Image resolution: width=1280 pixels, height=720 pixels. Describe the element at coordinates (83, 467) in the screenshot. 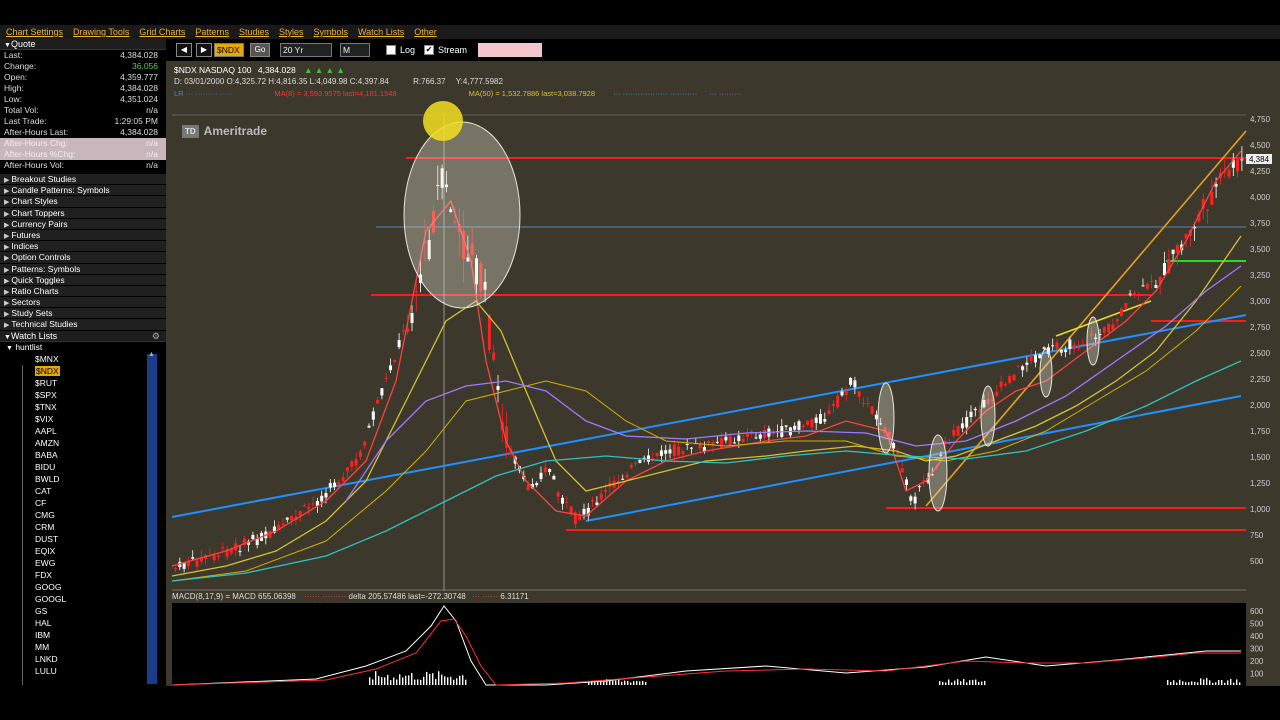

I see `watchlist-symbol: BIDU` at that location.